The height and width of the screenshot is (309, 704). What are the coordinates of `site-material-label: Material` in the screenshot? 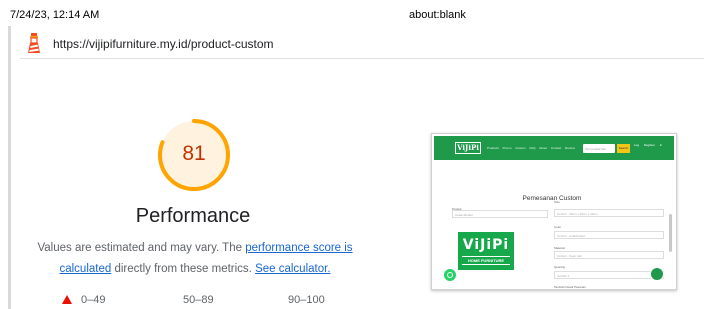 It's located at (559, 248).